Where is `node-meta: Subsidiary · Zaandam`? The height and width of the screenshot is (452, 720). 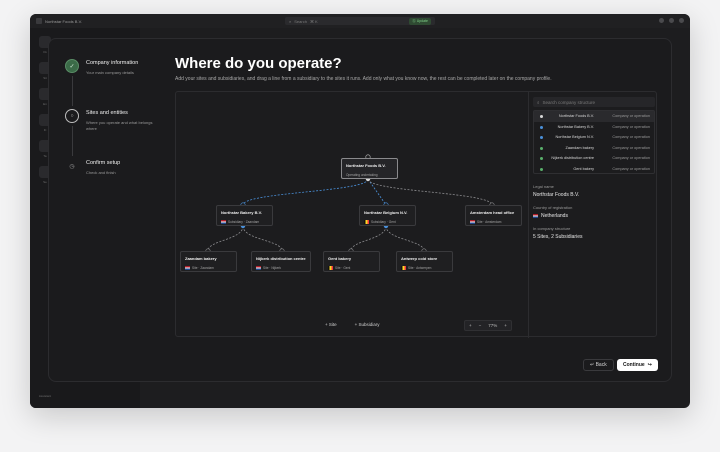 node-meta: Subsidiary · Zaandam is located at coordinates (244, 222).